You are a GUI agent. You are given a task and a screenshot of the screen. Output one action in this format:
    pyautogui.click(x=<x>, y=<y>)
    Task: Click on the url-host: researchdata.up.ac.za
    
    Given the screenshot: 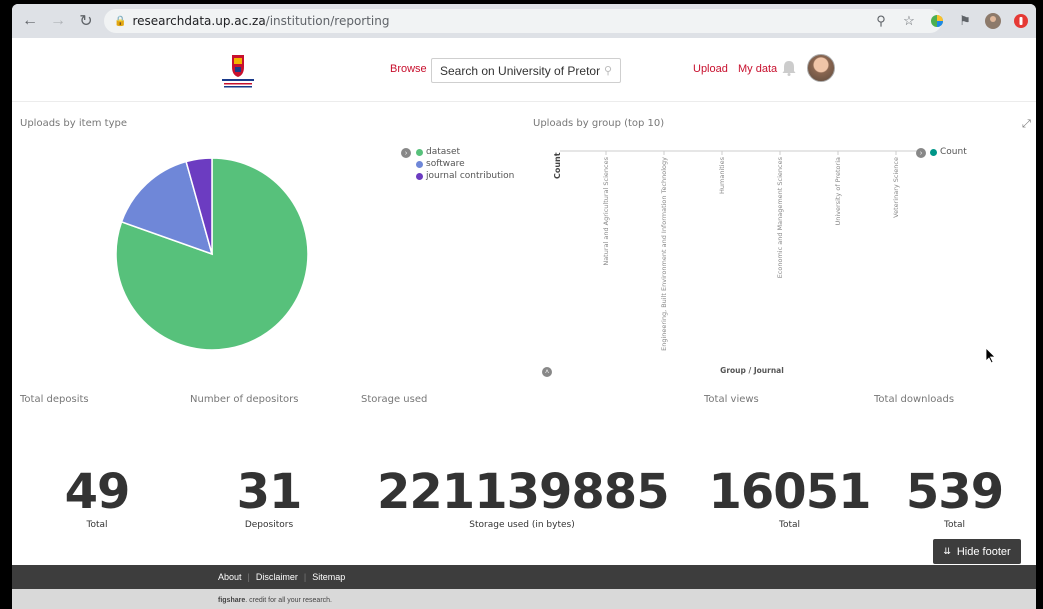 What is the action you would take?
    pyautogui.click(x=199, y=21)
    